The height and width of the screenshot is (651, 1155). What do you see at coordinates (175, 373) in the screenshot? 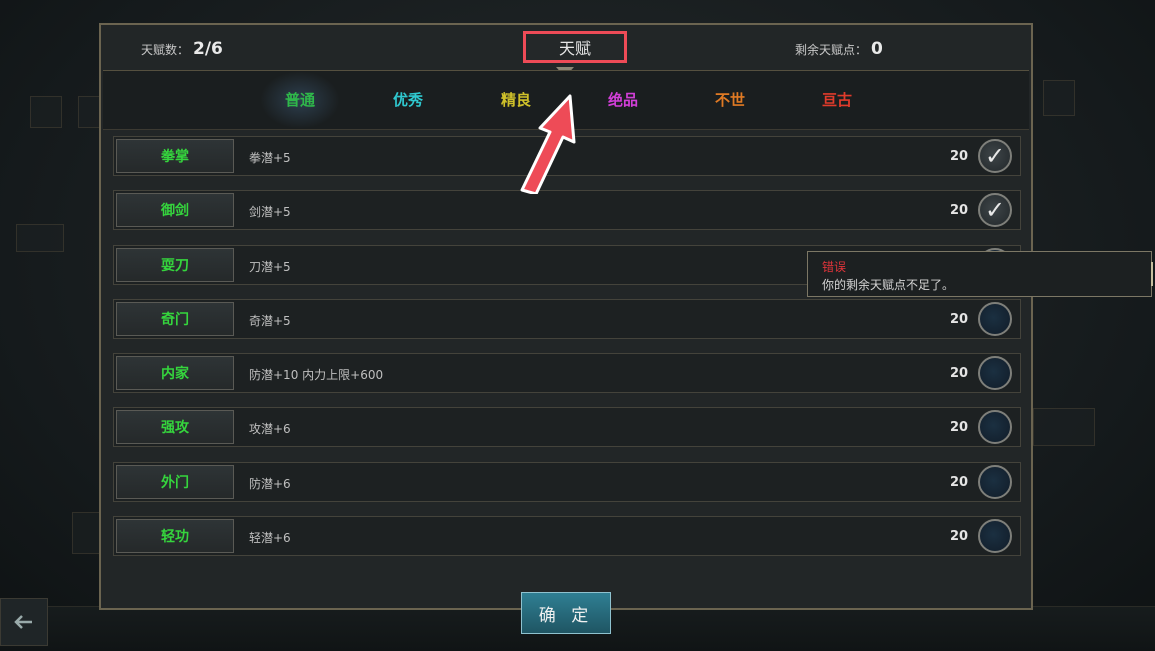
I see `talent-name-button: 内家` at bounding box center [175, 373].